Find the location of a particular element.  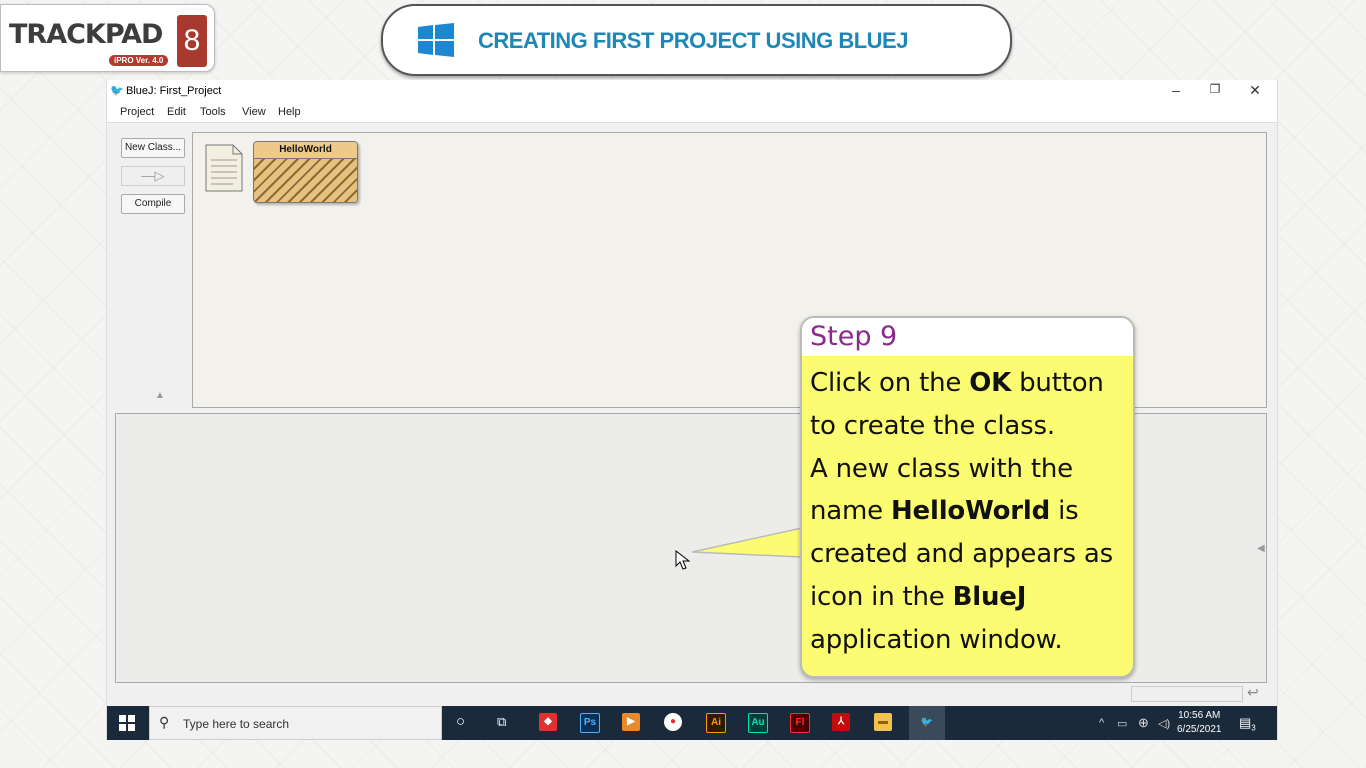

uncompiled-hatch is located at coordinates (305, 180).